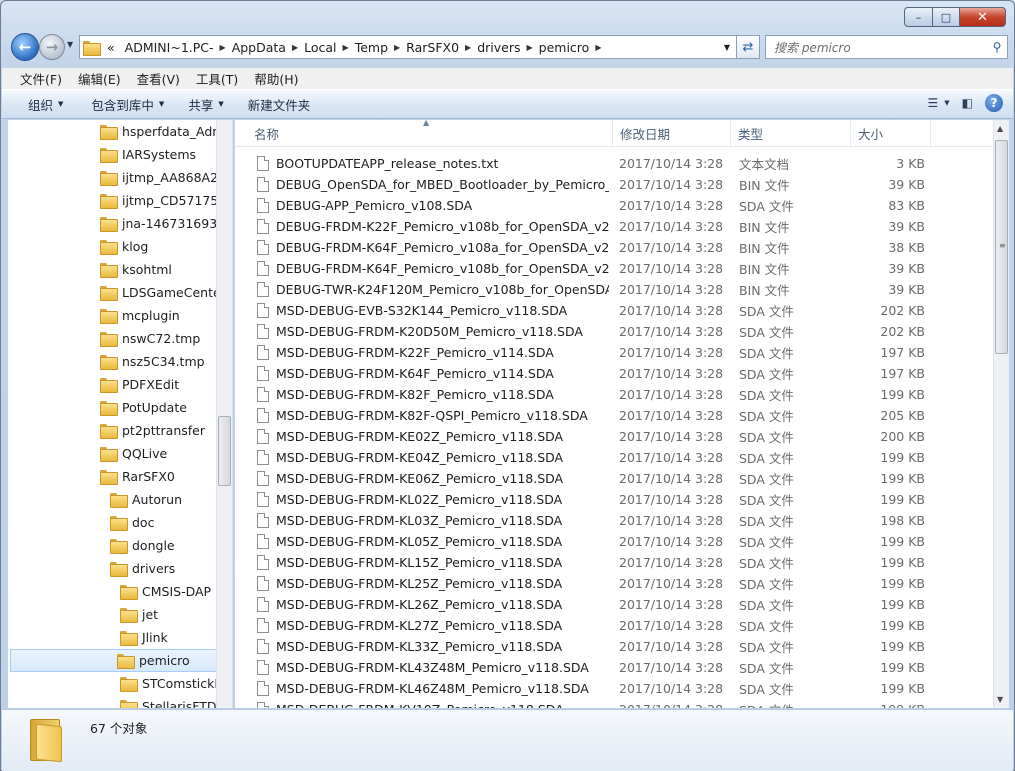 This screenshot has width=1015, height=771. Describe the element at coordinates (137, 476) in the screenshot. I see `tree-item: RarSFX0` at that location.